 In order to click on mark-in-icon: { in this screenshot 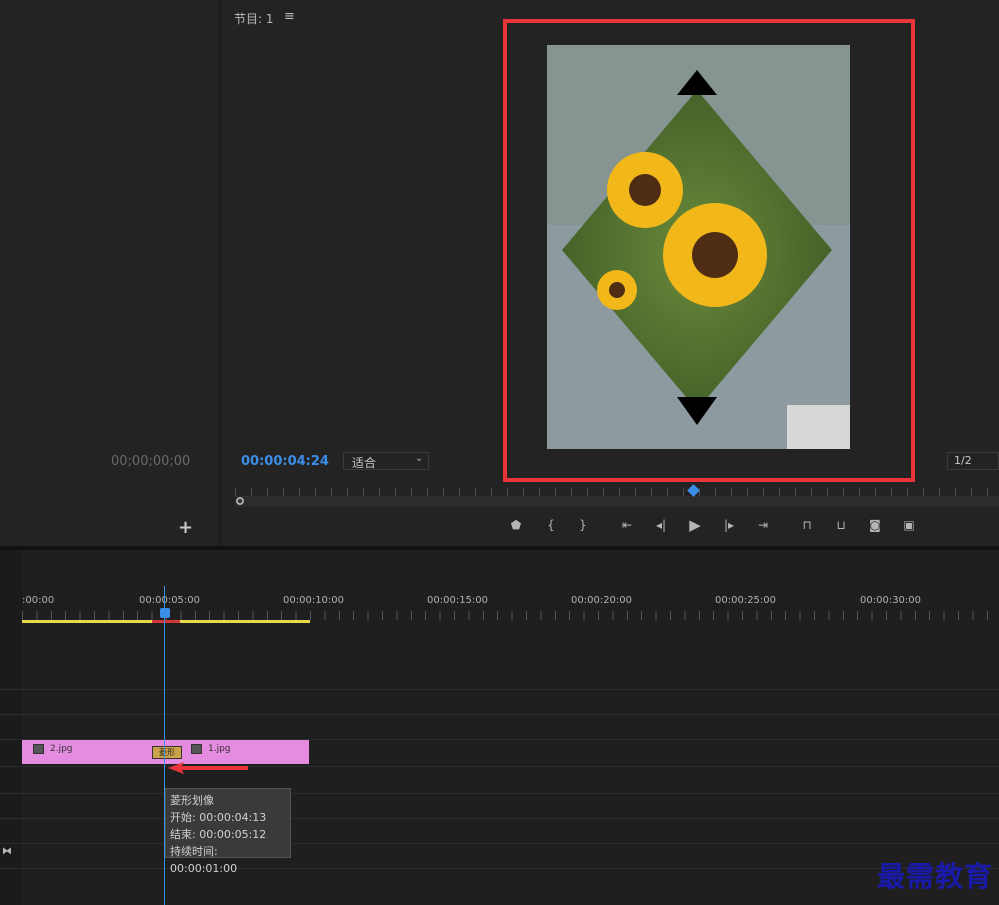, I will do `click(551, 525)`.